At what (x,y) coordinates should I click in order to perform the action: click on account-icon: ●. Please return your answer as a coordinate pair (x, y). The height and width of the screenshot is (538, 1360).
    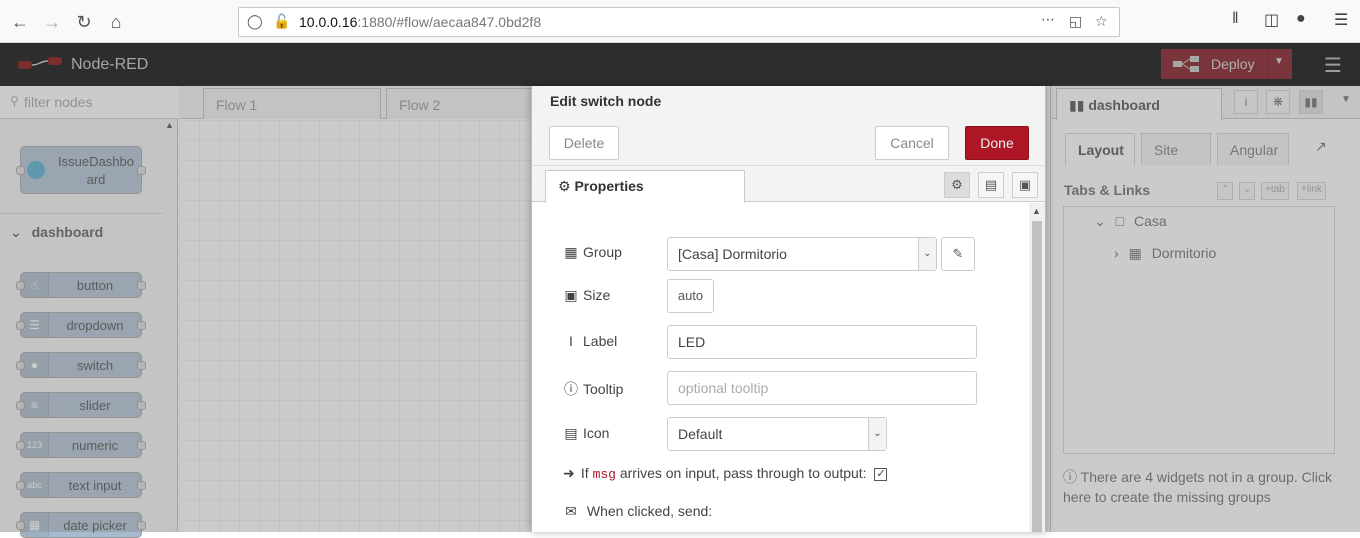
    Looking at the image, I should click on (1301, 19).